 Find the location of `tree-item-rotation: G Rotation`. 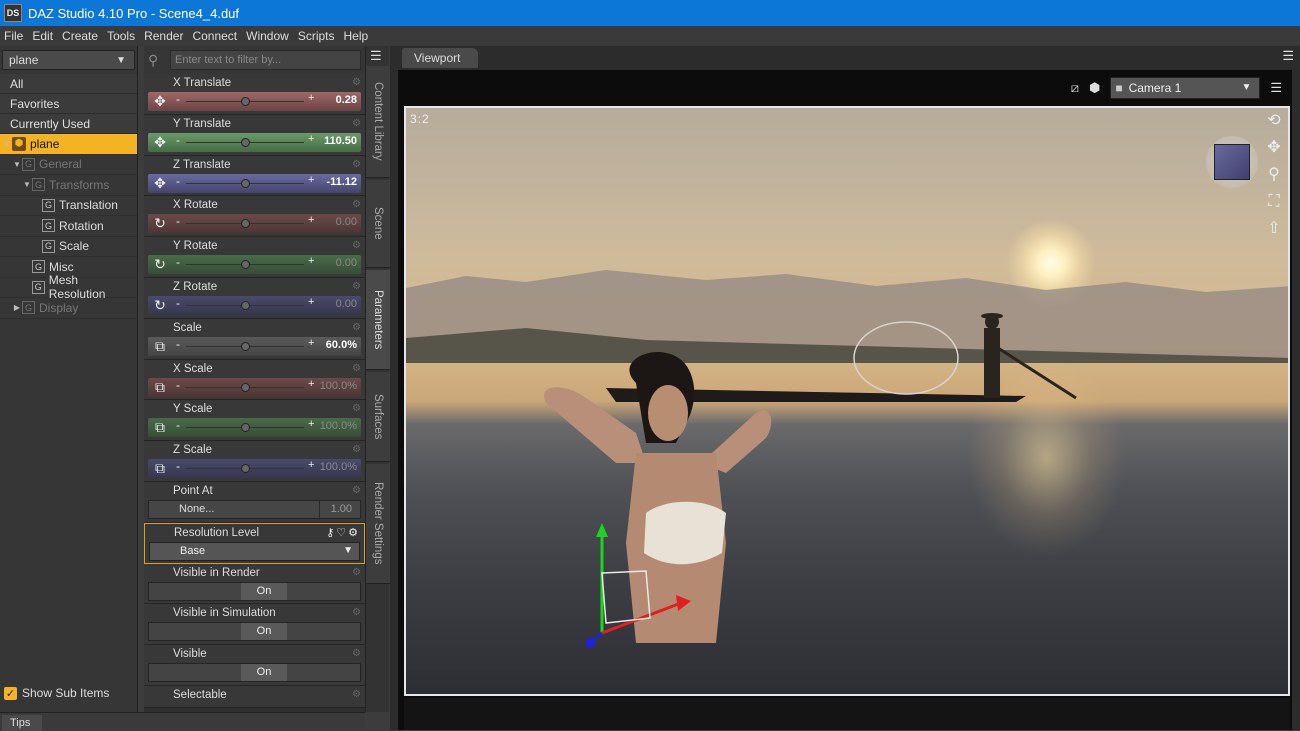

tree-item-rotation: G Rotation is located at coordinates (68, 226).